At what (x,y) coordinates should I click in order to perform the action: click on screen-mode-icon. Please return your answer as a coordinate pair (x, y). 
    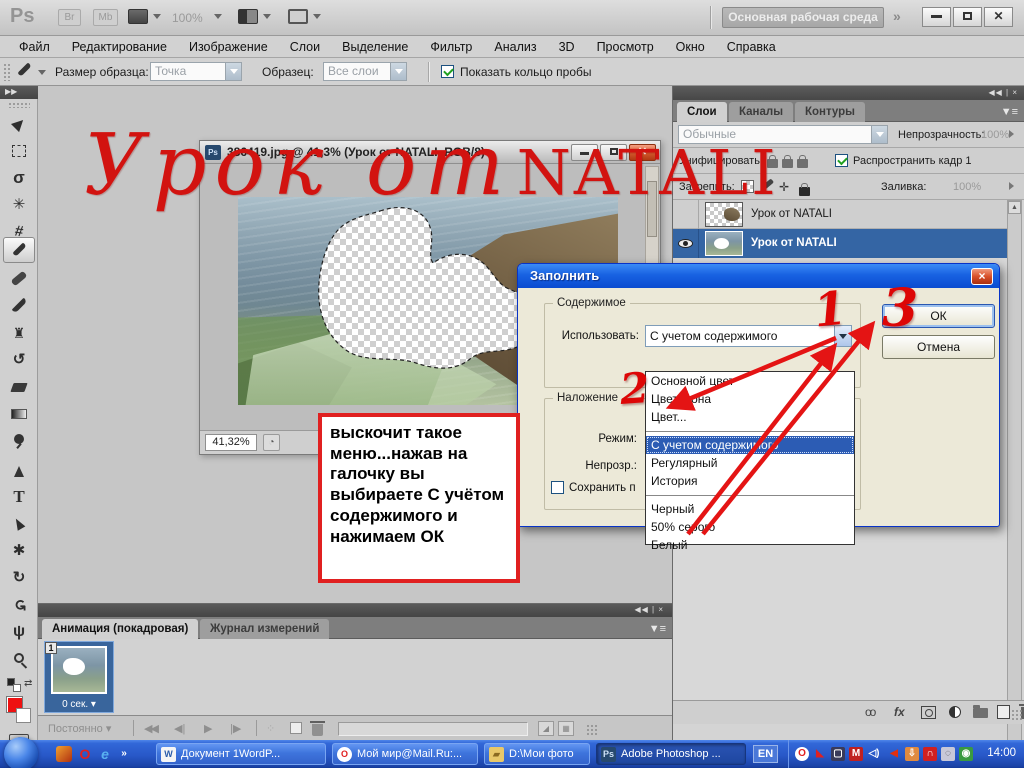
    Looking at the image, I should click on (298, 16).